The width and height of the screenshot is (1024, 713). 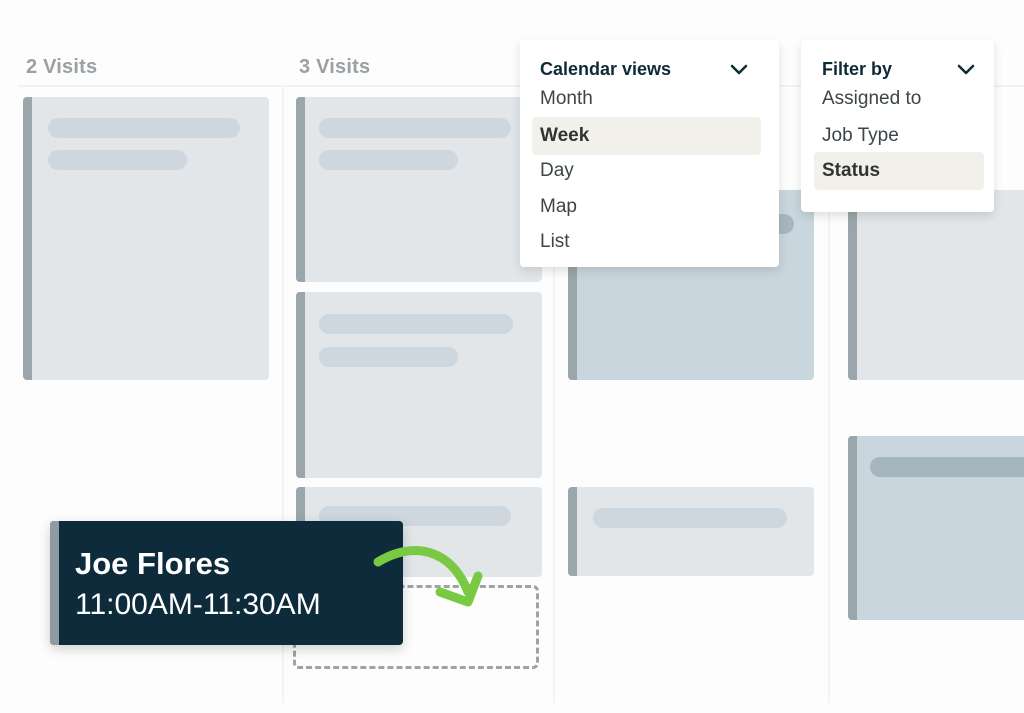 I want to click on view-option-map: Map, so click(x=646, y=207).